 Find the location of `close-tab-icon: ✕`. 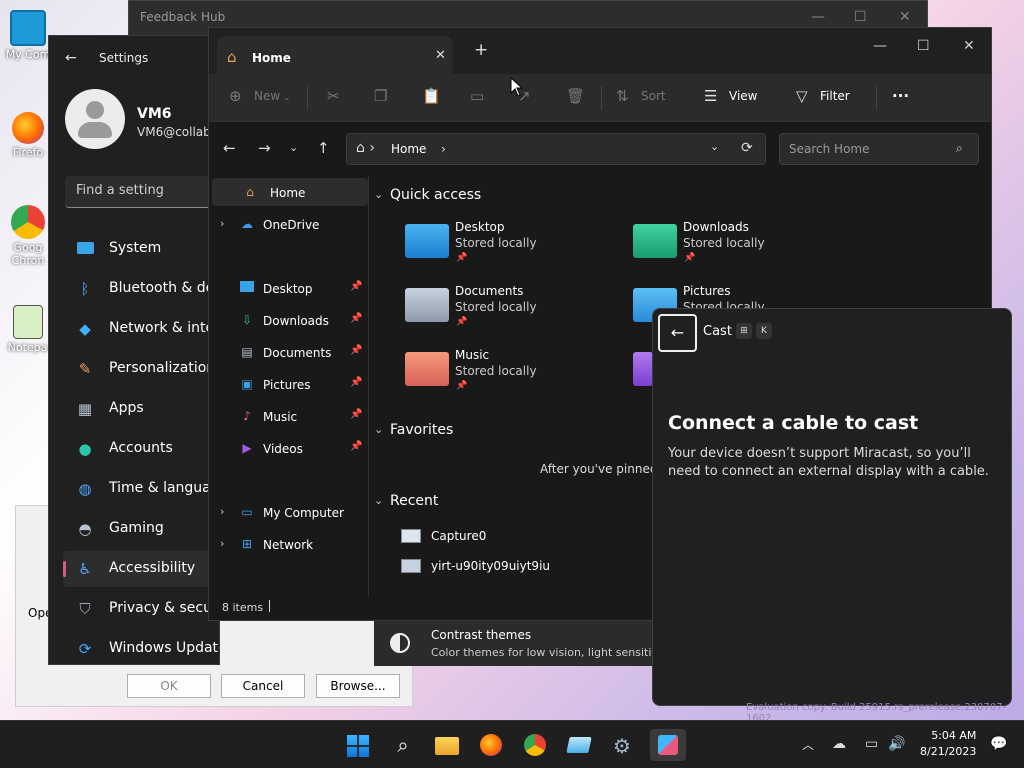

close-tab-icon: ✕ is located at coordinates (440, 55).